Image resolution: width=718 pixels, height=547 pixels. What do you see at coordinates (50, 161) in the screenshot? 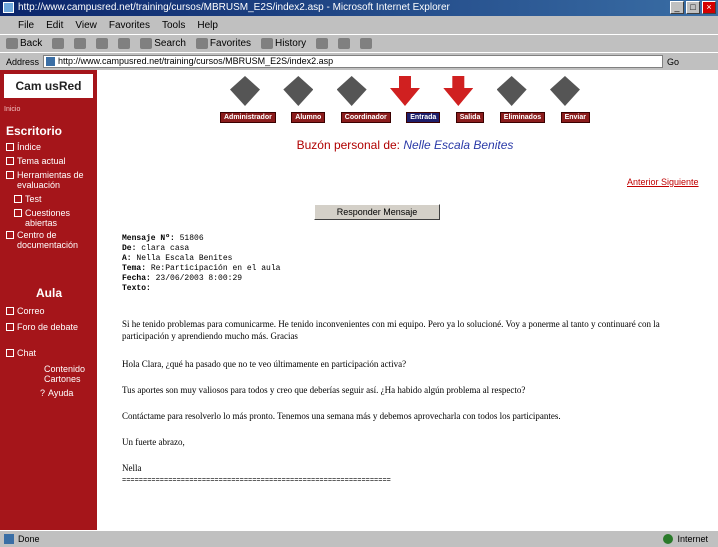
I see `sidebar-item-tema-actual: Tema actual` at bounding box center [50, 161].